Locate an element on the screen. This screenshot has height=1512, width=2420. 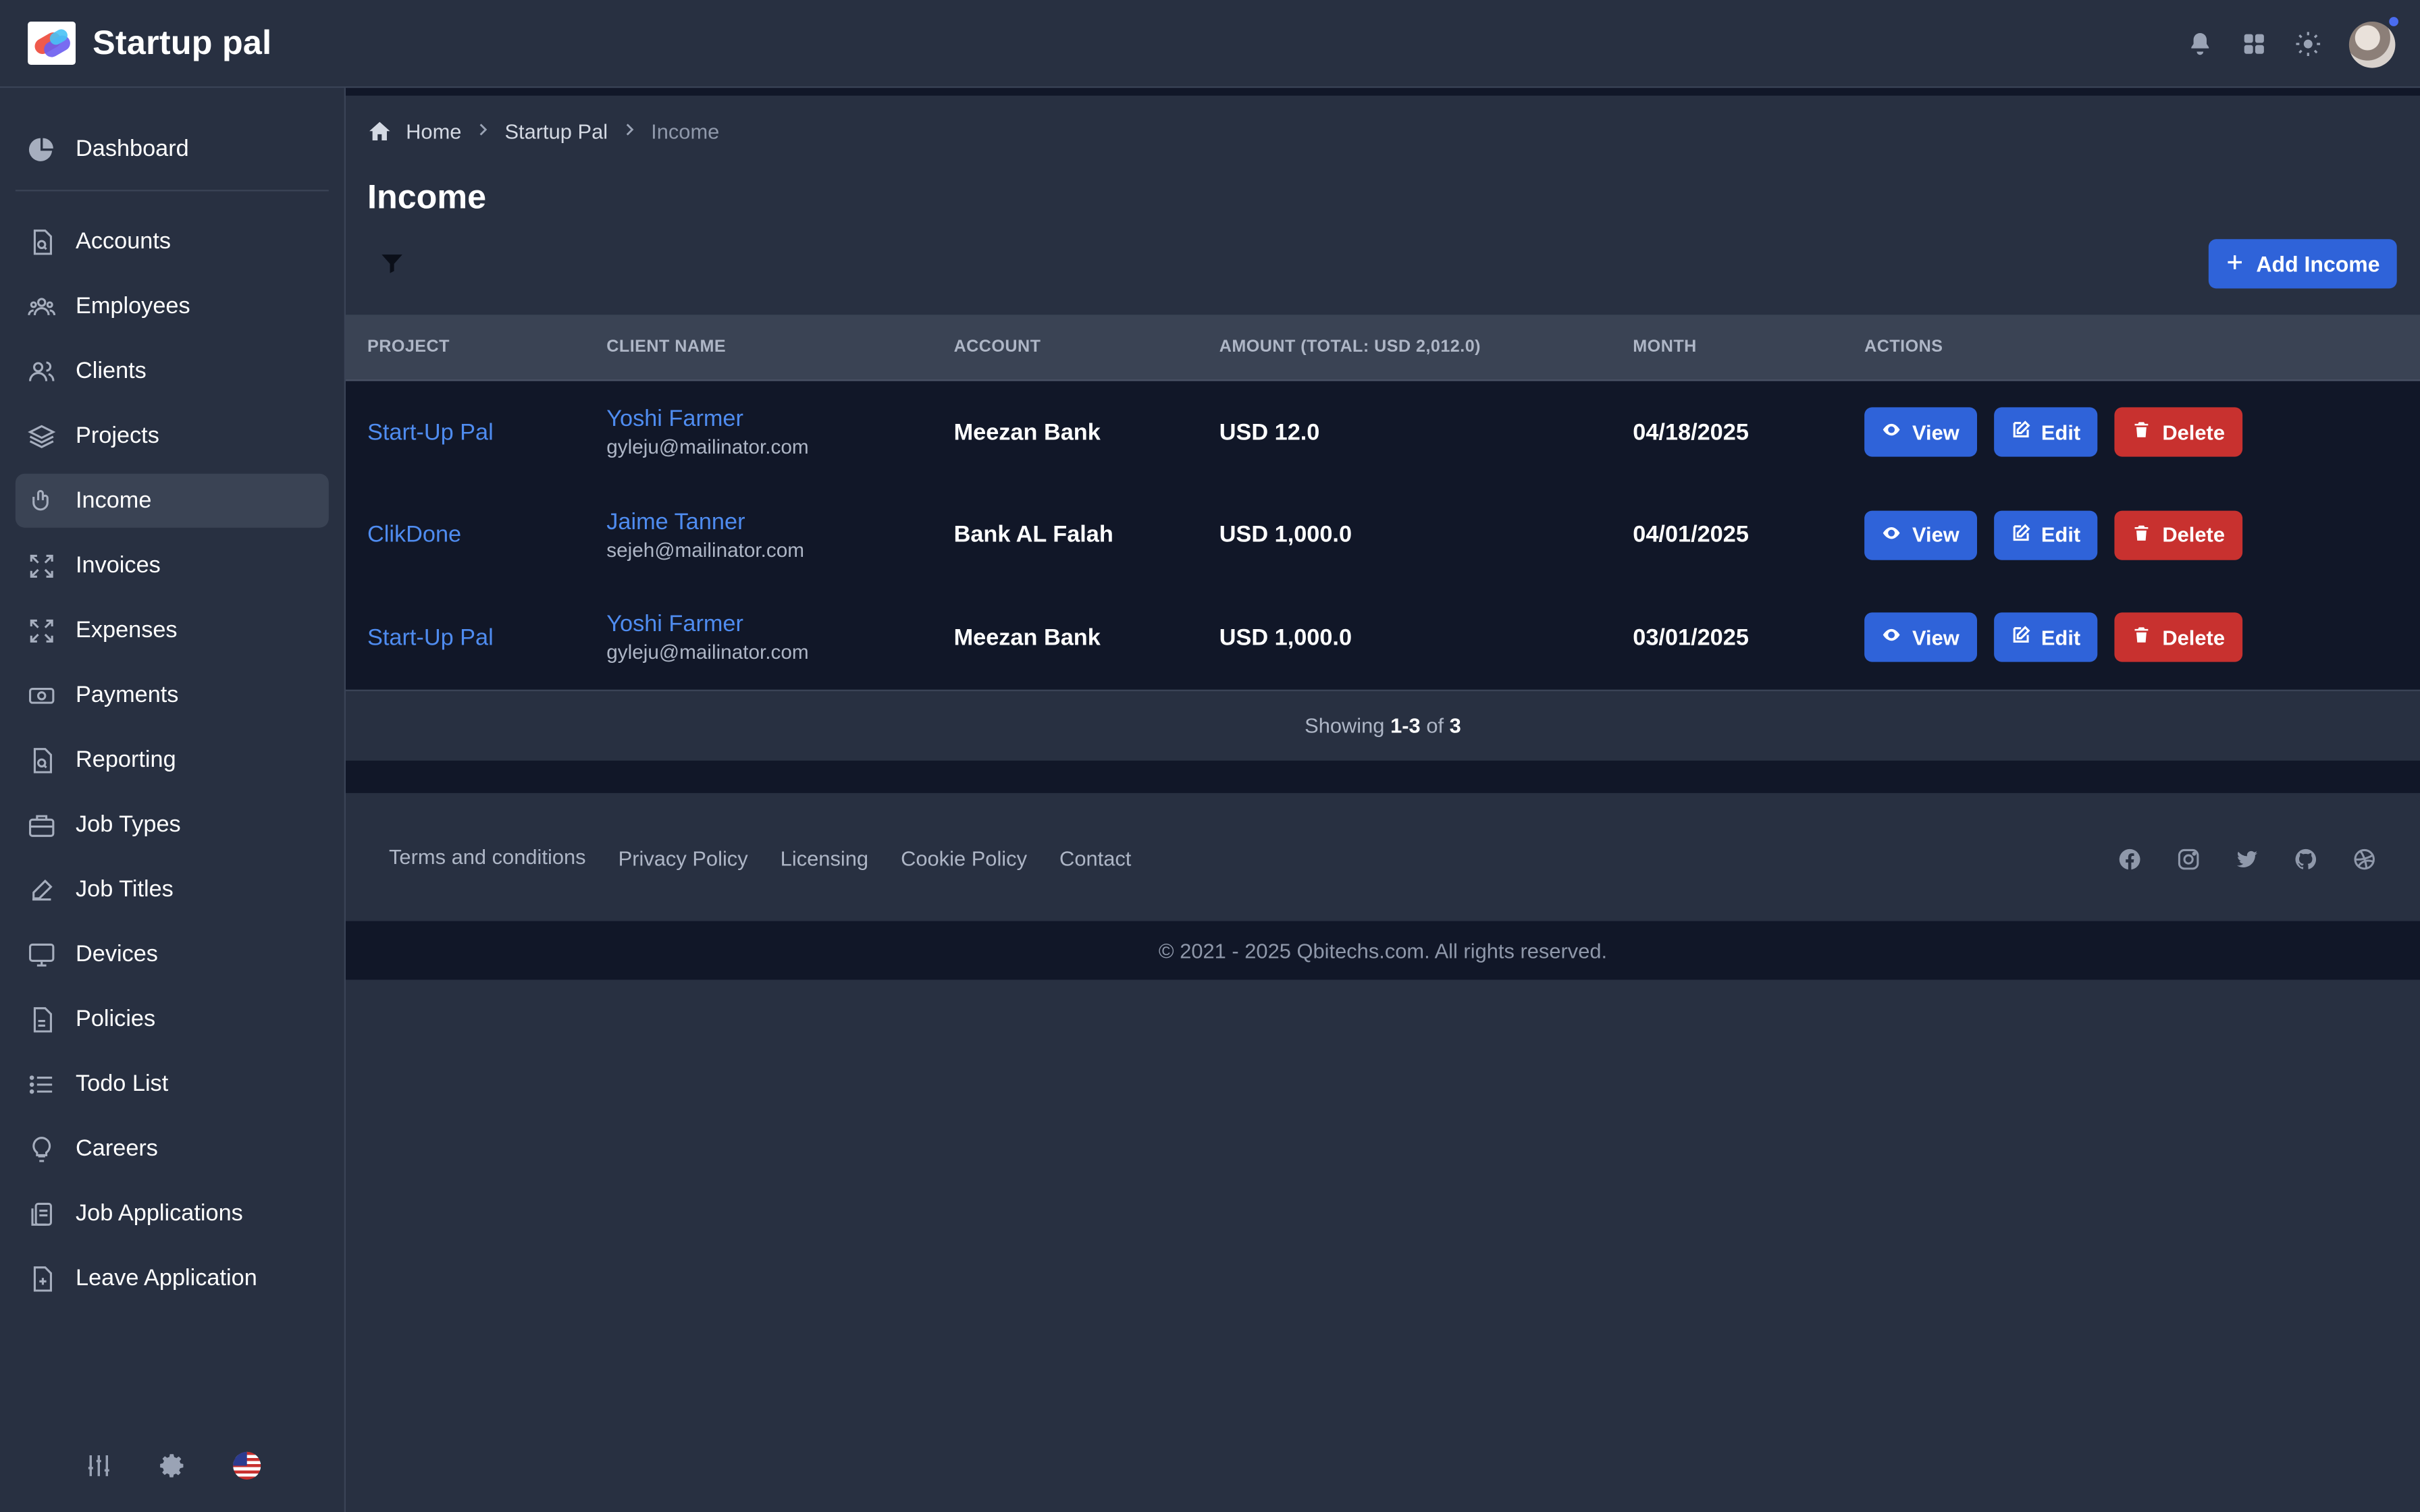
gear-icon is located at coordinates (172, 1466).